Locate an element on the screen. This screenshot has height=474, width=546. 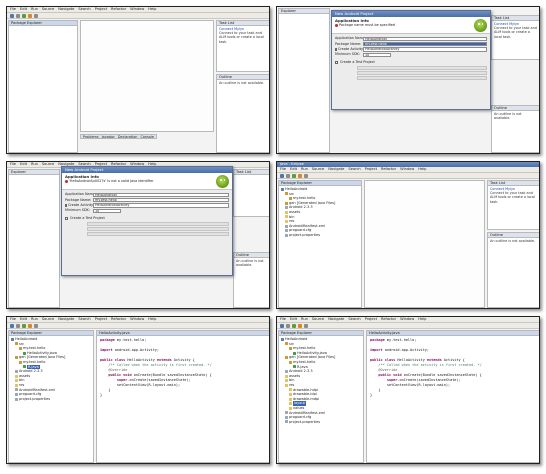
app-name-label: Application Name: is located at coordinates (351, 38).